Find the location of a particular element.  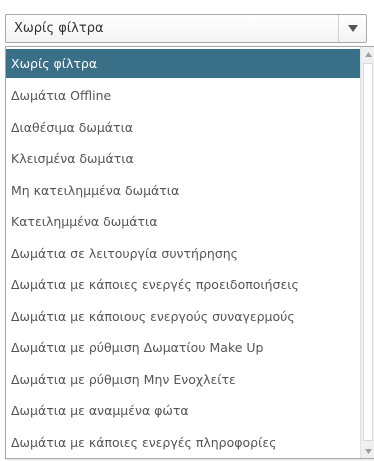

scrollbar-thumb is located at coordinates (368, 252).